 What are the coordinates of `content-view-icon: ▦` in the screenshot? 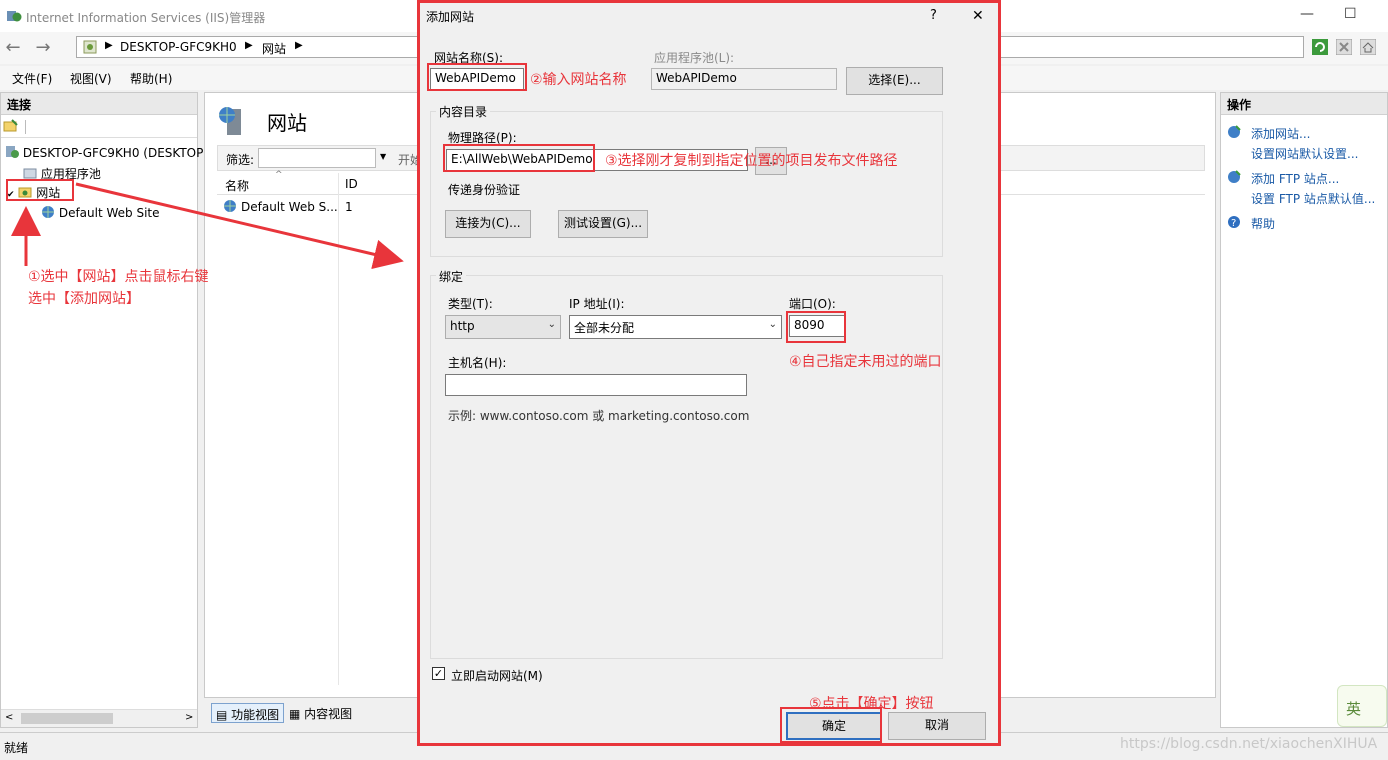 It's located at (295, 714).